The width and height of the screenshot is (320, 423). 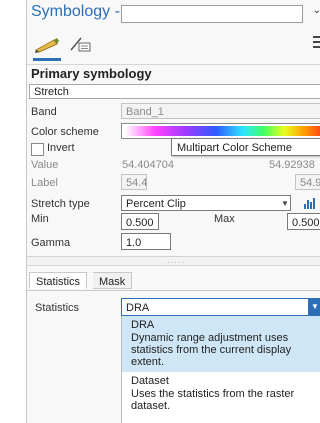 What do you see at coordinates (51, 243) in the screenshot?
I see `gamma-label: Gamma` at bounding box center [51, 243].